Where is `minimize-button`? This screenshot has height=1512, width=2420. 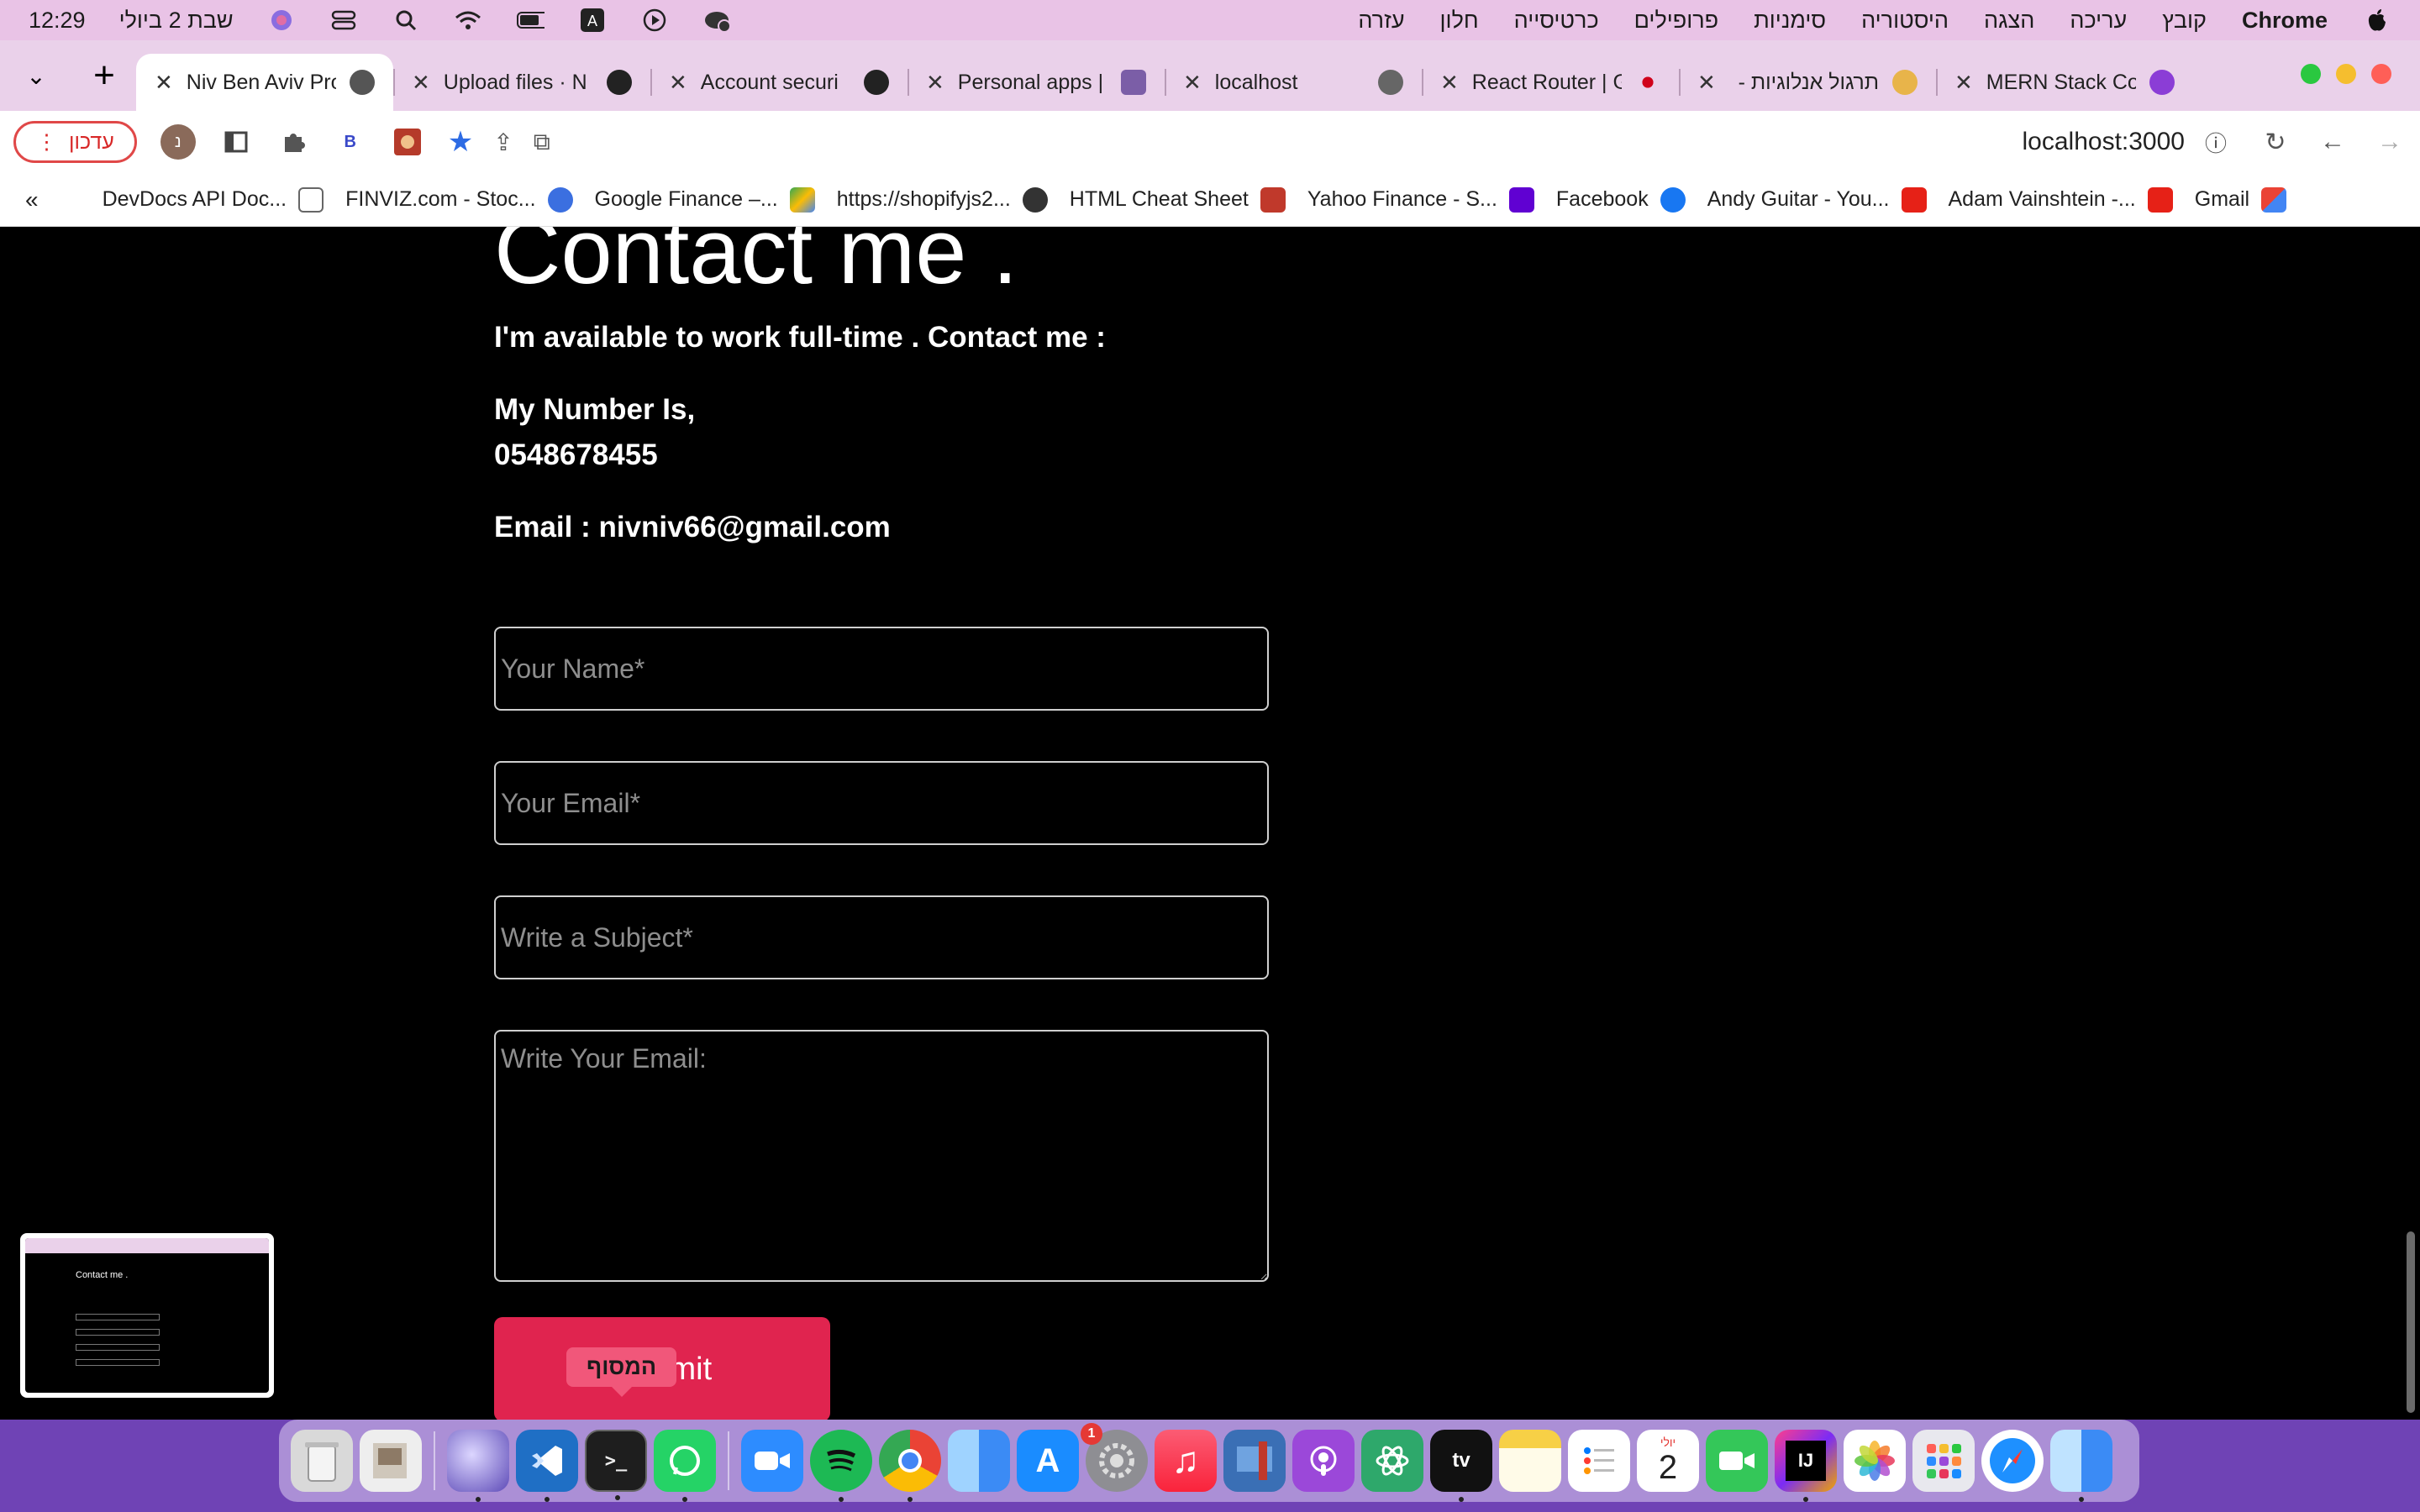
minimize-button is located at coordinates (2346, 74).